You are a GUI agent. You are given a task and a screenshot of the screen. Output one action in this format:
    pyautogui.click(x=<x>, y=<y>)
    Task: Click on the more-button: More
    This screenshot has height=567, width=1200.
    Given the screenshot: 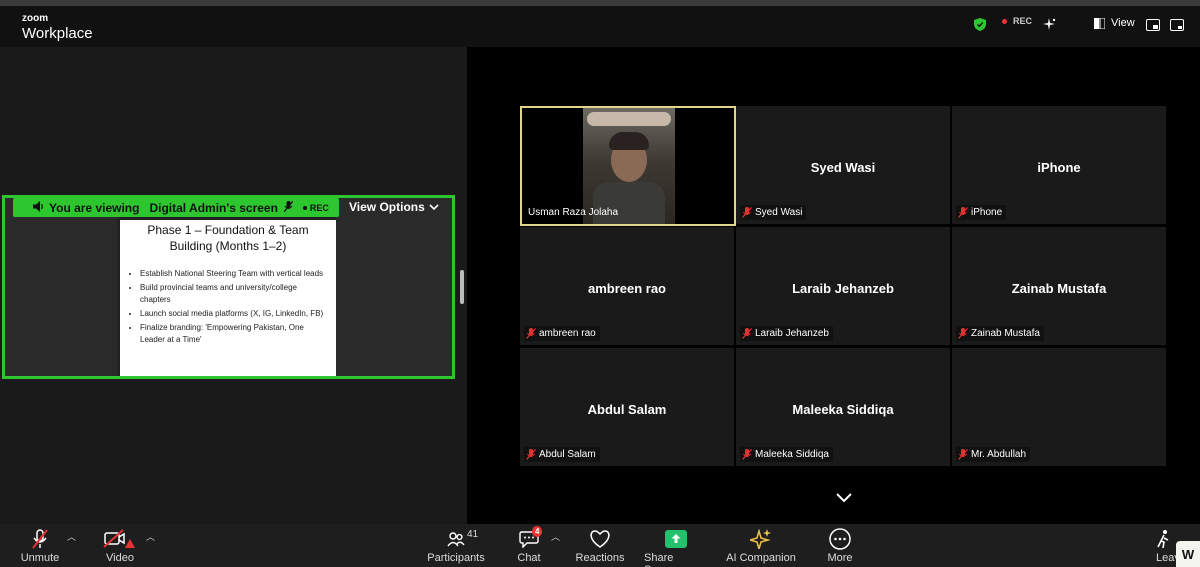 What is the action you would take?
    pyautogui.click(x=840, y=545)
    